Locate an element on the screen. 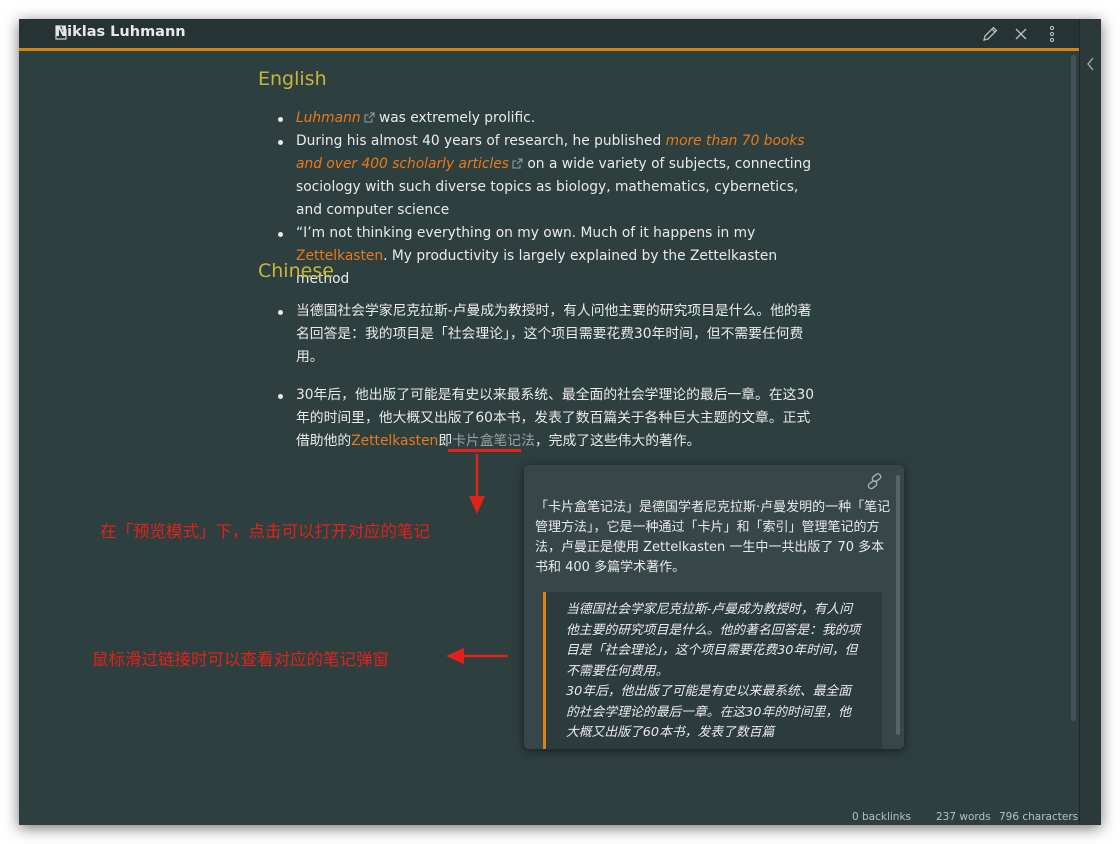 The height and width of the screenshot is (844, 1120). list-item: Luhmann was extremely prolific. is located at coordinates (538, 118).